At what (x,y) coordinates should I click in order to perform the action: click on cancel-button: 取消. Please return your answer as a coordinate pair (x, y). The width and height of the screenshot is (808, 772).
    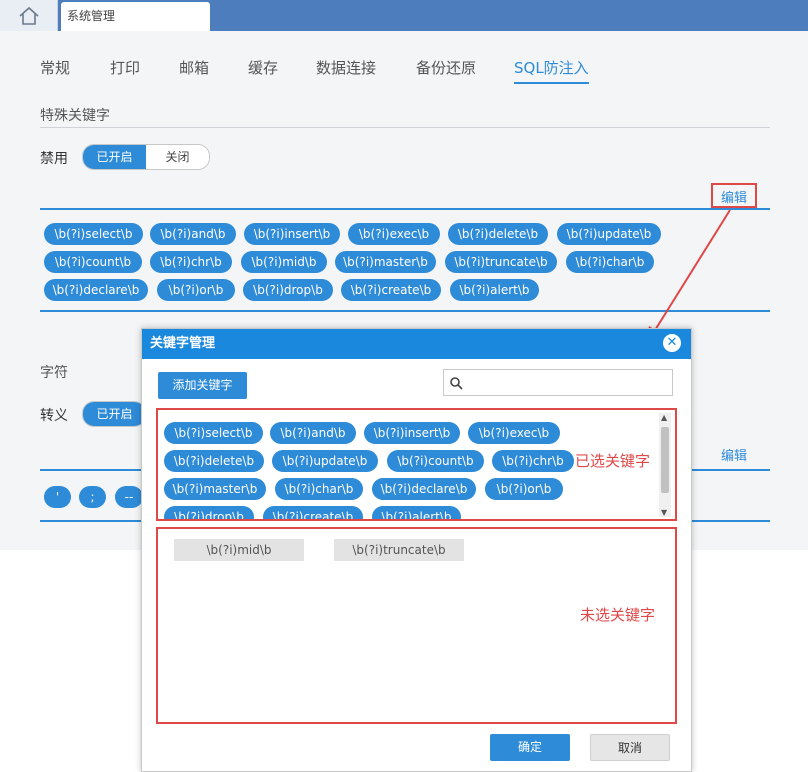
    Looking at the image, I should click on (630, 747).